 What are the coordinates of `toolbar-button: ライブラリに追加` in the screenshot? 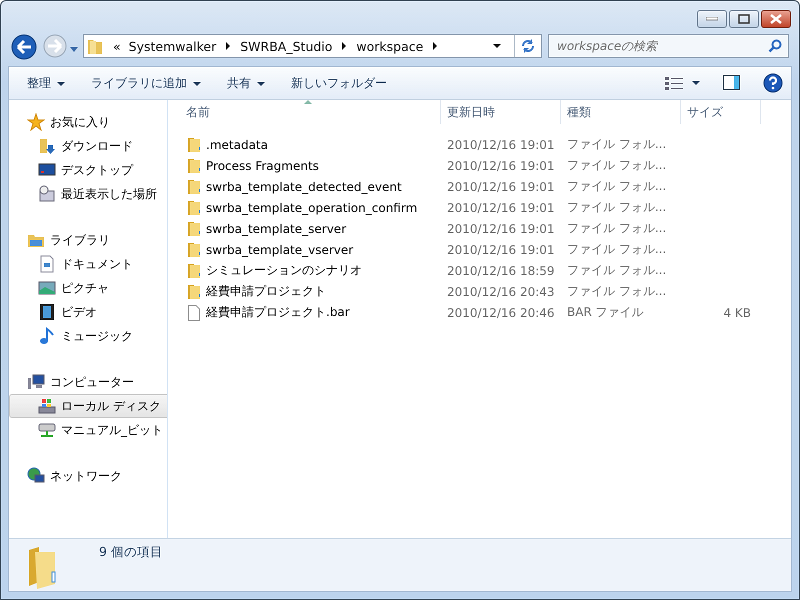 It's located at (146, 83).